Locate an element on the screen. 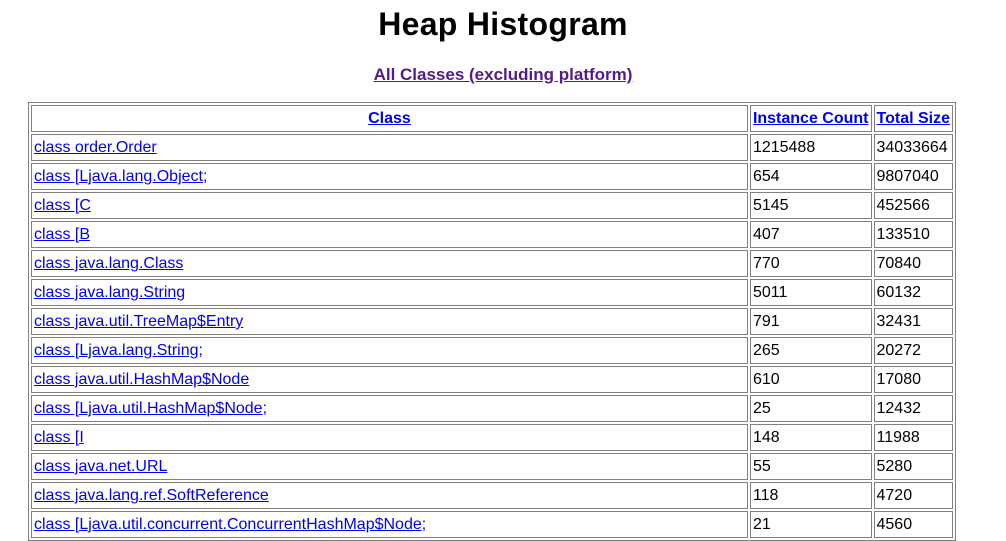  table-row: class [Ljava.lang.Object; 654 9807040 is located at coordinates (492, 176).